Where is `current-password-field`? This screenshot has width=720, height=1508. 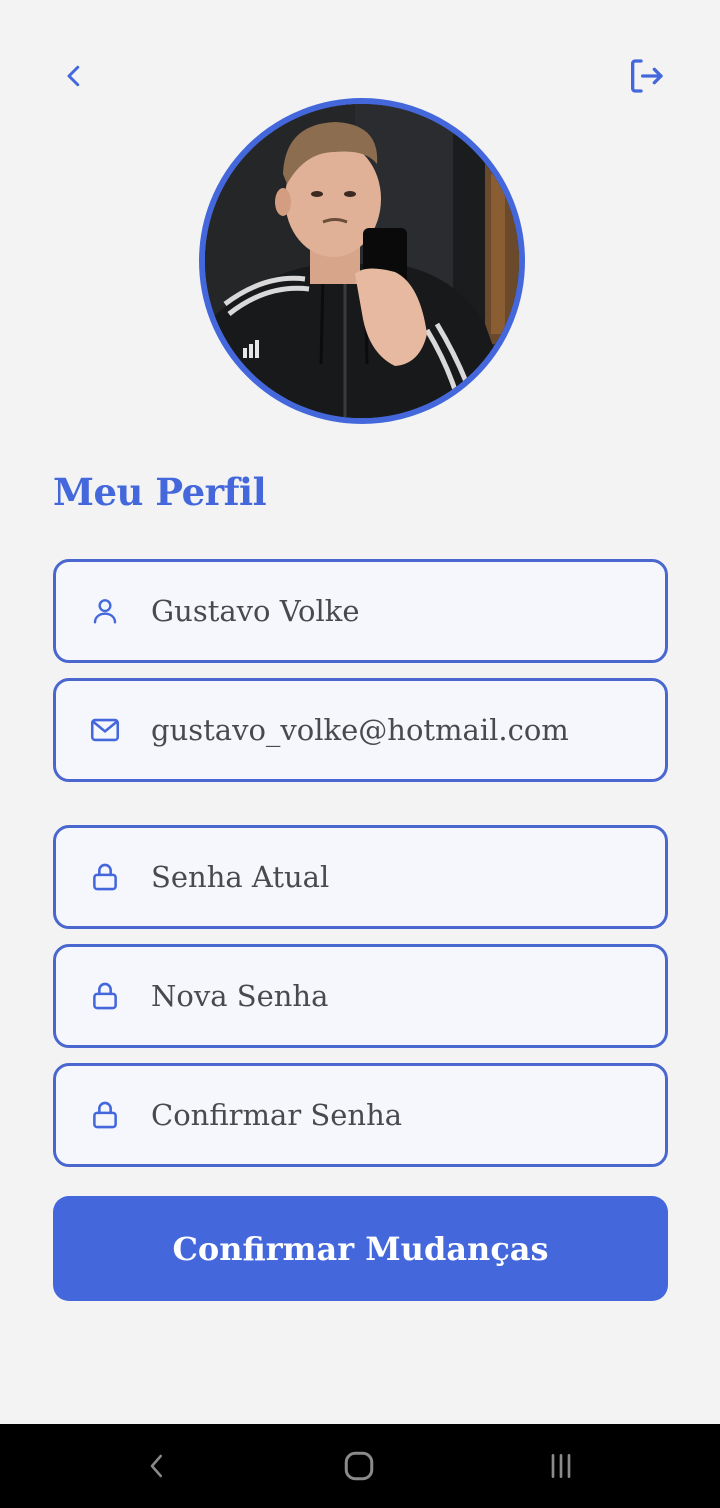 current-password-field is located at coordinates (360, 877).